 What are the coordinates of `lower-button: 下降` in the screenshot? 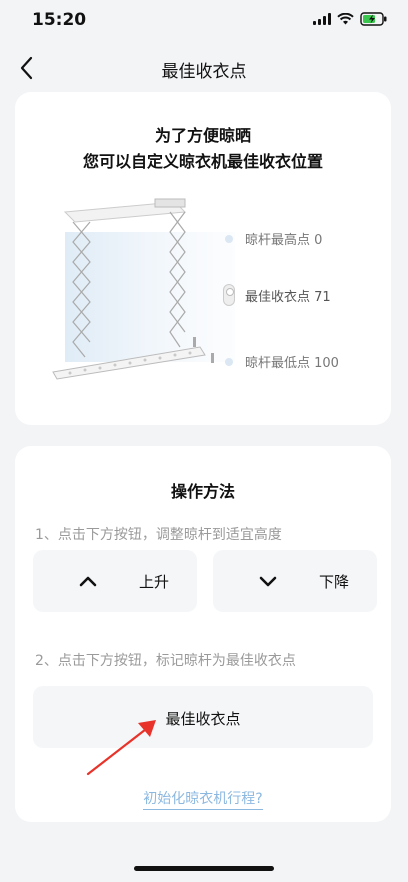 It's located at (295, 581).